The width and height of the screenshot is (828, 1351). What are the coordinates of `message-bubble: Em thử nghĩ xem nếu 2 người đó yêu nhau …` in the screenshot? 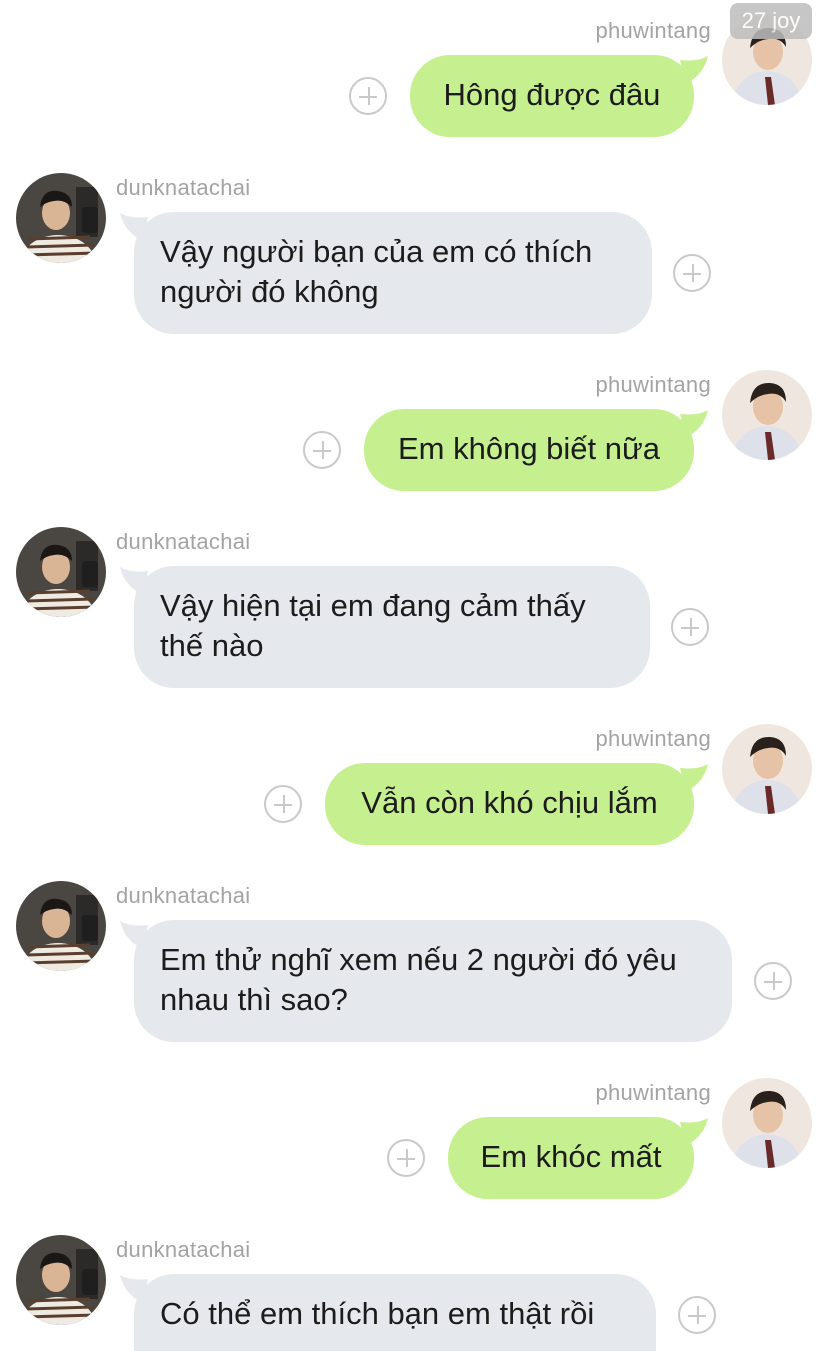 It's located at (433, 981).